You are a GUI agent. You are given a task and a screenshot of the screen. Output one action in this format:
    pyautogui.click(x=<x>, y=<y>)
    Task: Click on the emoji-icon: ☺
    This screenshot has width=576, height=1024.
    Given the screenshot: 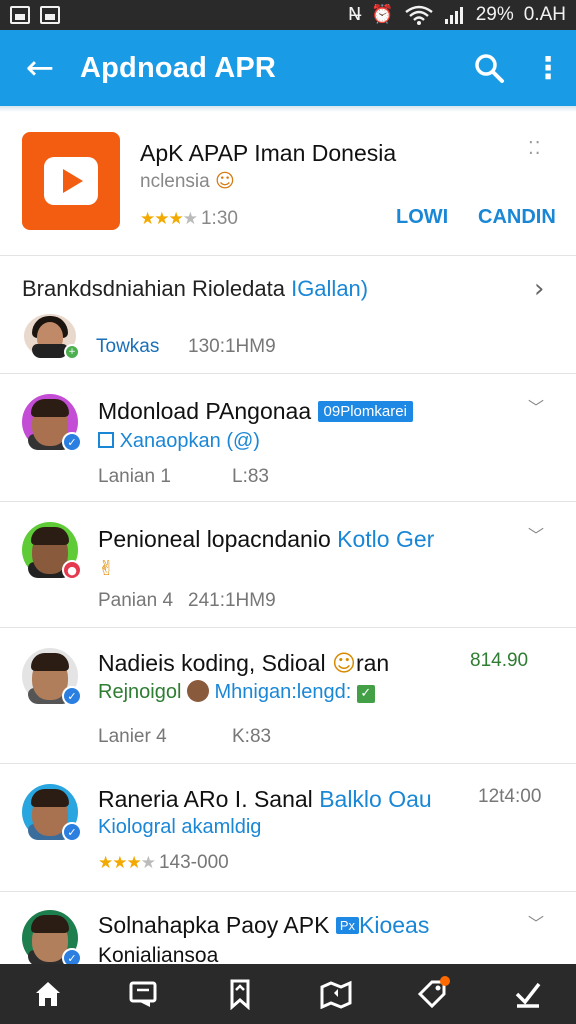 What is the action you would take?
    pyautogui.click(x=225, y=181)
    